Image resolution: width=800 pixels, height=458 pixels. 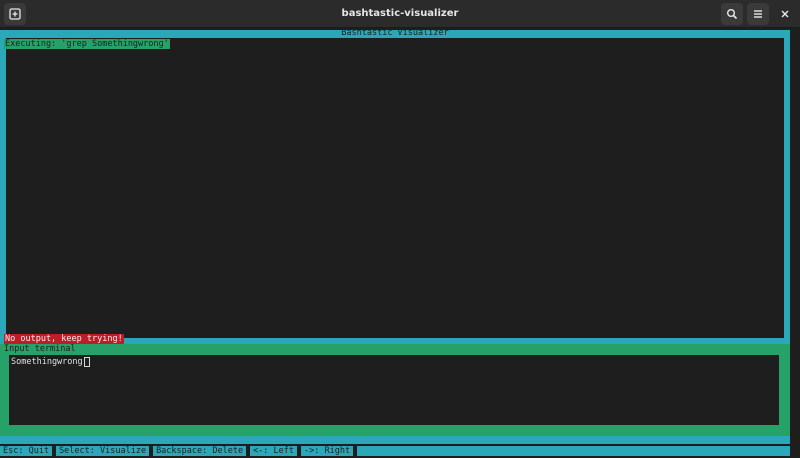 I want to click on text-cursor, so click(x=87, y=362).